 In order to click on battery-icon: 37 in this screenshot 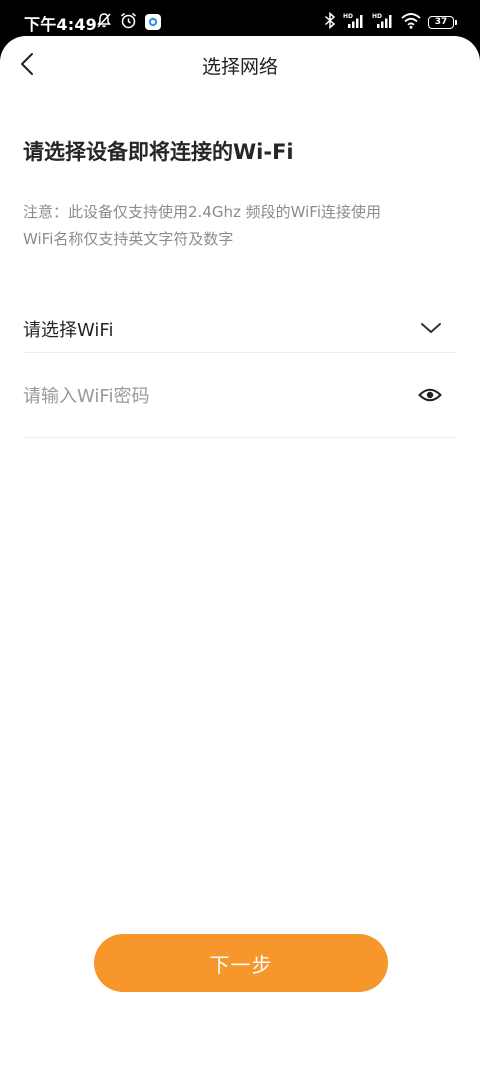, I will do `click(442, 22)`.